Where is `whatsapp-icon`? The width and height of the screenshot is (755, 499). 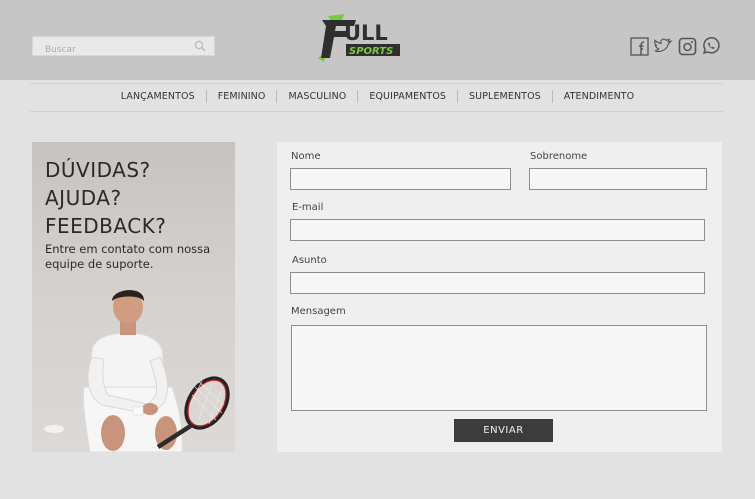 whatsapp-icon is located at coordinates (711, 46).